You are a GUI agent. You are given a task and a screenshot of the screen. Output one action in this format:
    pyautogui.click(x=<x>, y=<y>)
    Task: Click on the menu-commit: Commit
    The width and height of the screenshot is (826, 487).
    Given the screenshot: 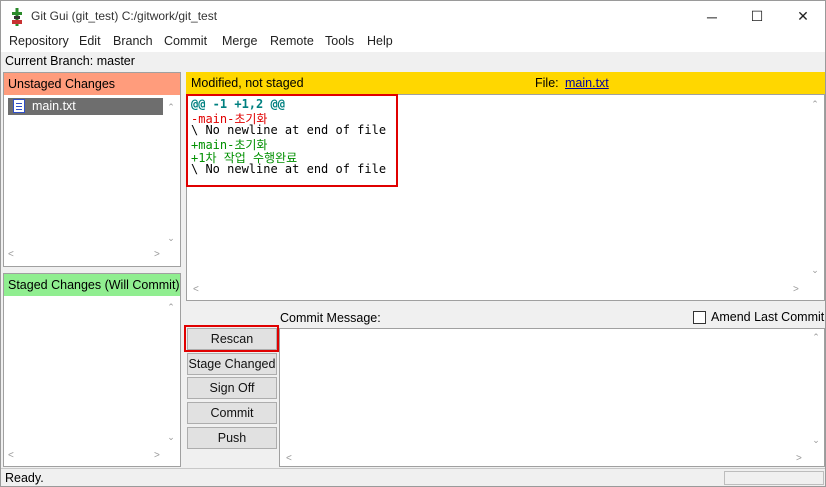 What is the action you would take?
    pyautogui.click(x=185, y=41)
    